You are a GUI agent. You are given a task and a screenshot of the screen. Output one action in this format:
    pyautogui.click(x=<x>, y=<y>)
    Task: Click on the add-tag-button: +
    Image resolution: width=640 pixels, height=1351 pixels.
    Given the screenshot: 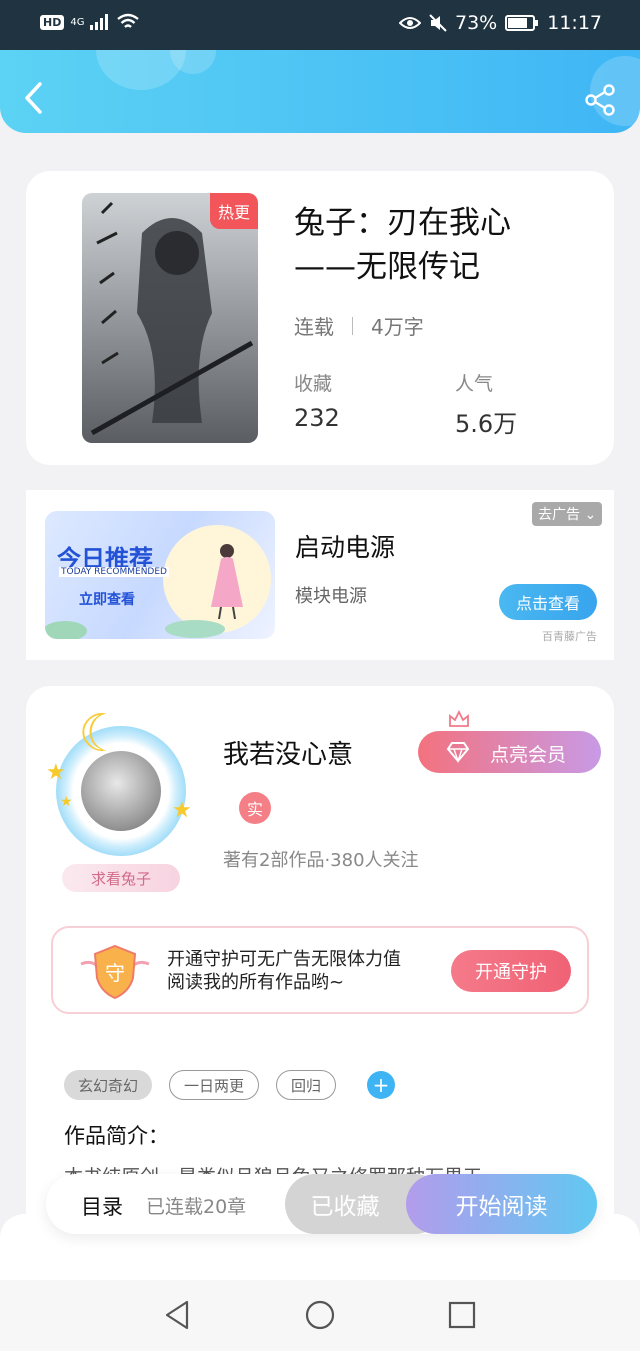 What is the action you would take?
    pyautogui.click(x=381, y=1085)
    